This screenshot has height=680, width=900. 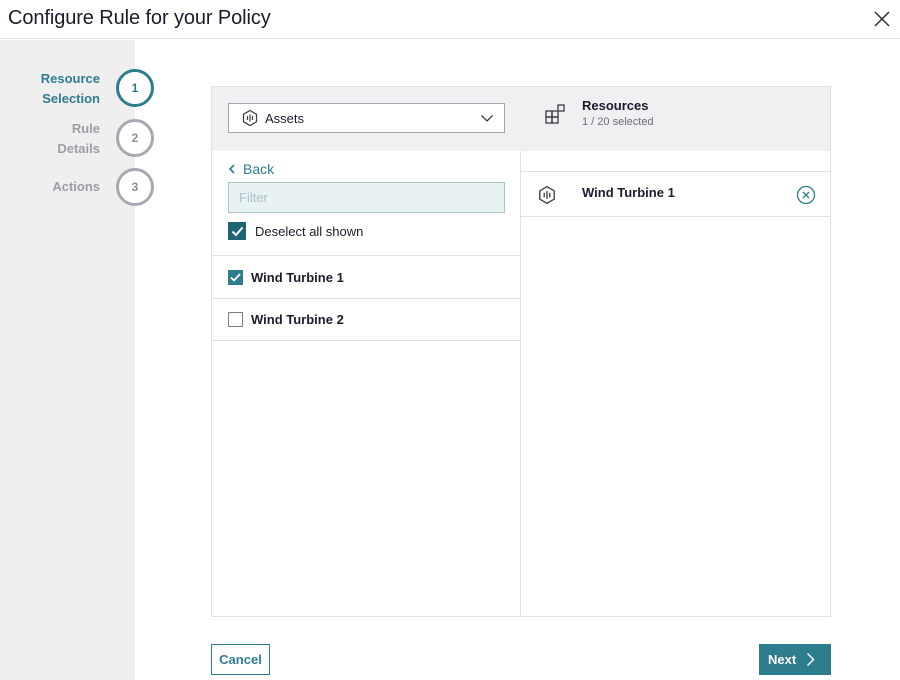 What do you see at coordinates (71, 98) in the screenshot?
I see `step-label-line2: Selection` at bounding box center [71, 98].